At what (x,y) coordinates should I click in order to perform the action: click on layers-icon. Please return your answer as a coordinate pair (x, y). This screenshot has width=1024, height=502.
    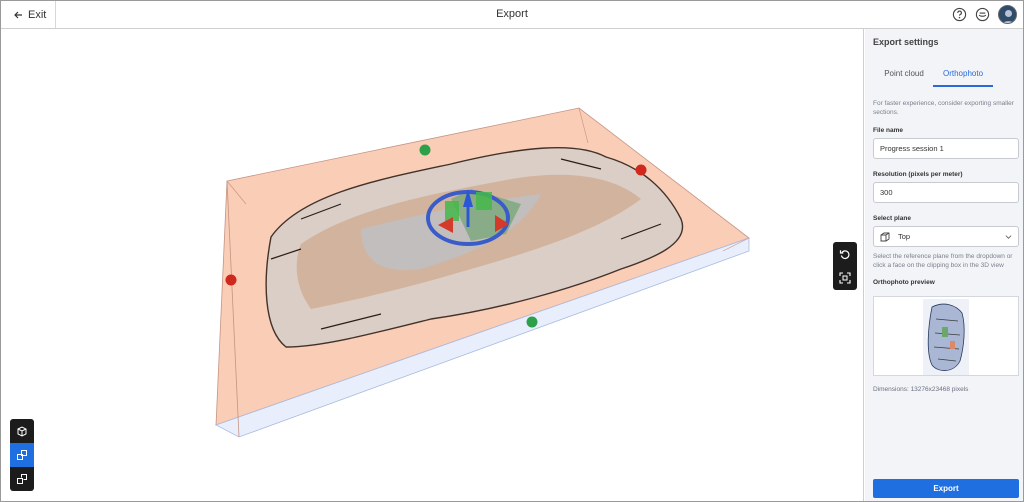
    Looking at the image, I should click on (22, 479).